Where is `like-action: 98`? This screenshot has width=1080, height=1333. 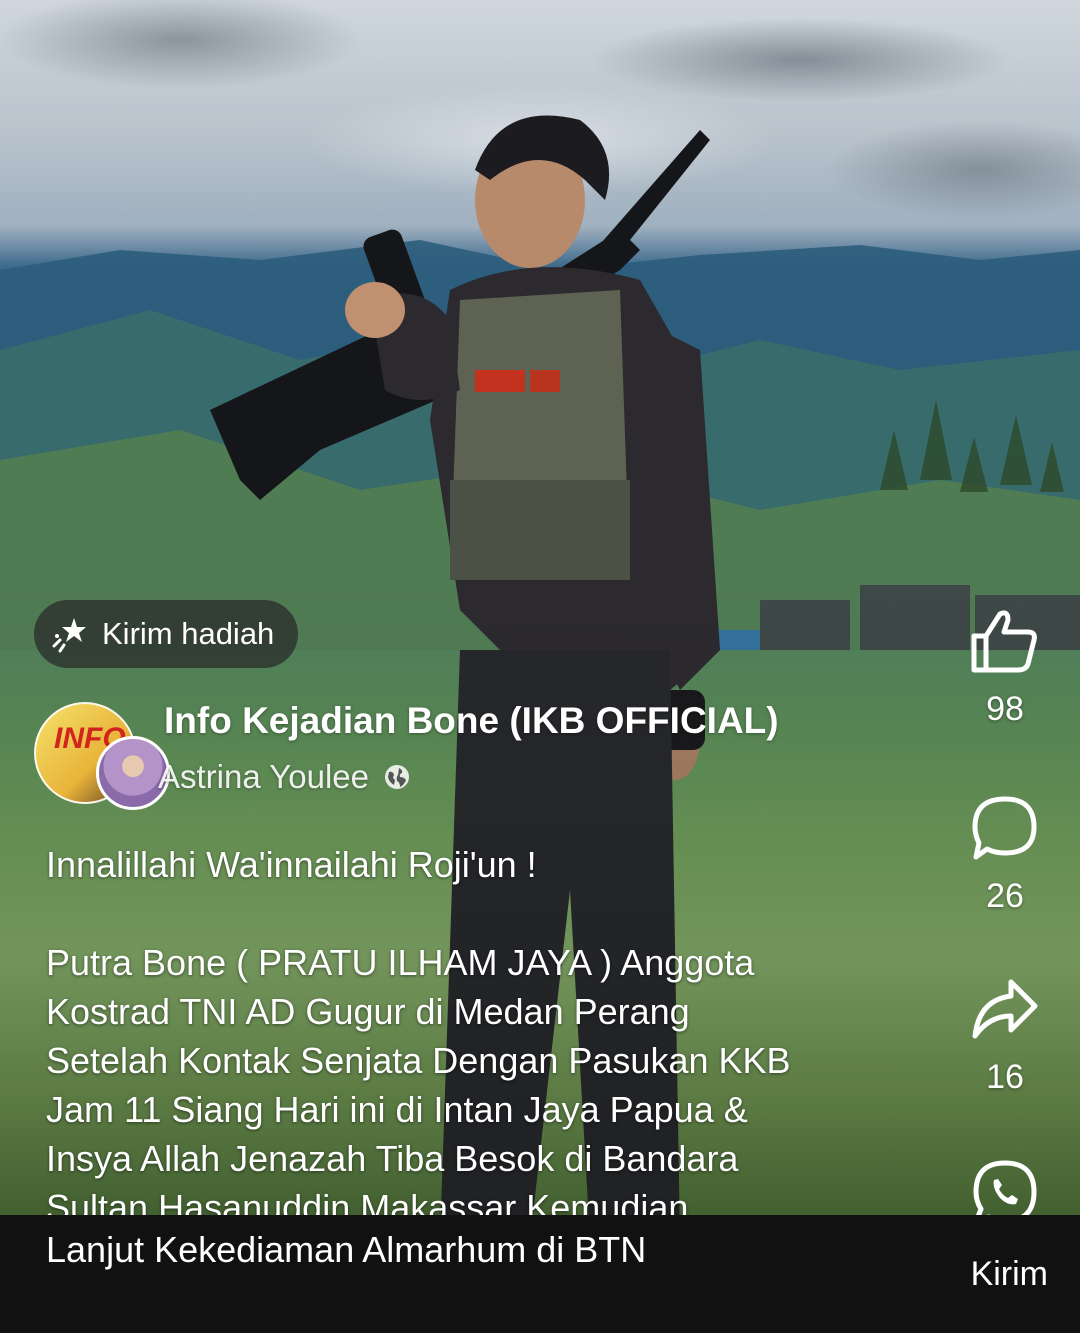 like-action: 98 is located at coordinates (1005, 668).